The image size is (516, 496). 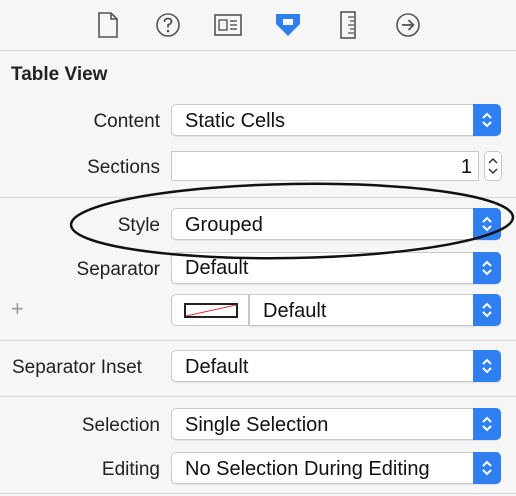 What do you see at coordinates (336, 366) in the screenshot?
I see `separator-inset-popup: Default` at bounding box center [336, 366].